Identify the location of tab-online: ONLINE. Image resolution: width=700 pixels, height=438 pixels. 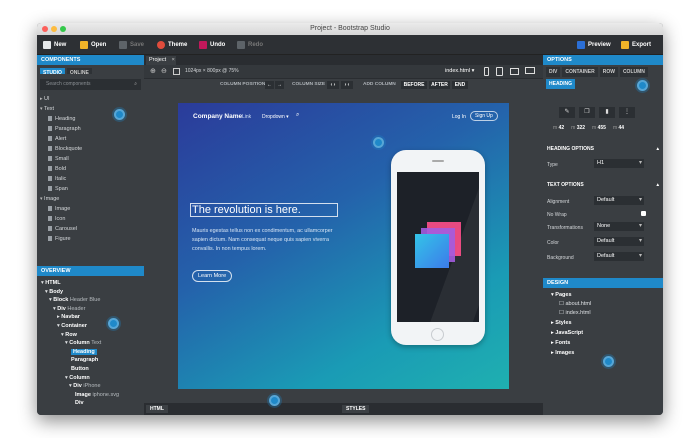
(79, 72).